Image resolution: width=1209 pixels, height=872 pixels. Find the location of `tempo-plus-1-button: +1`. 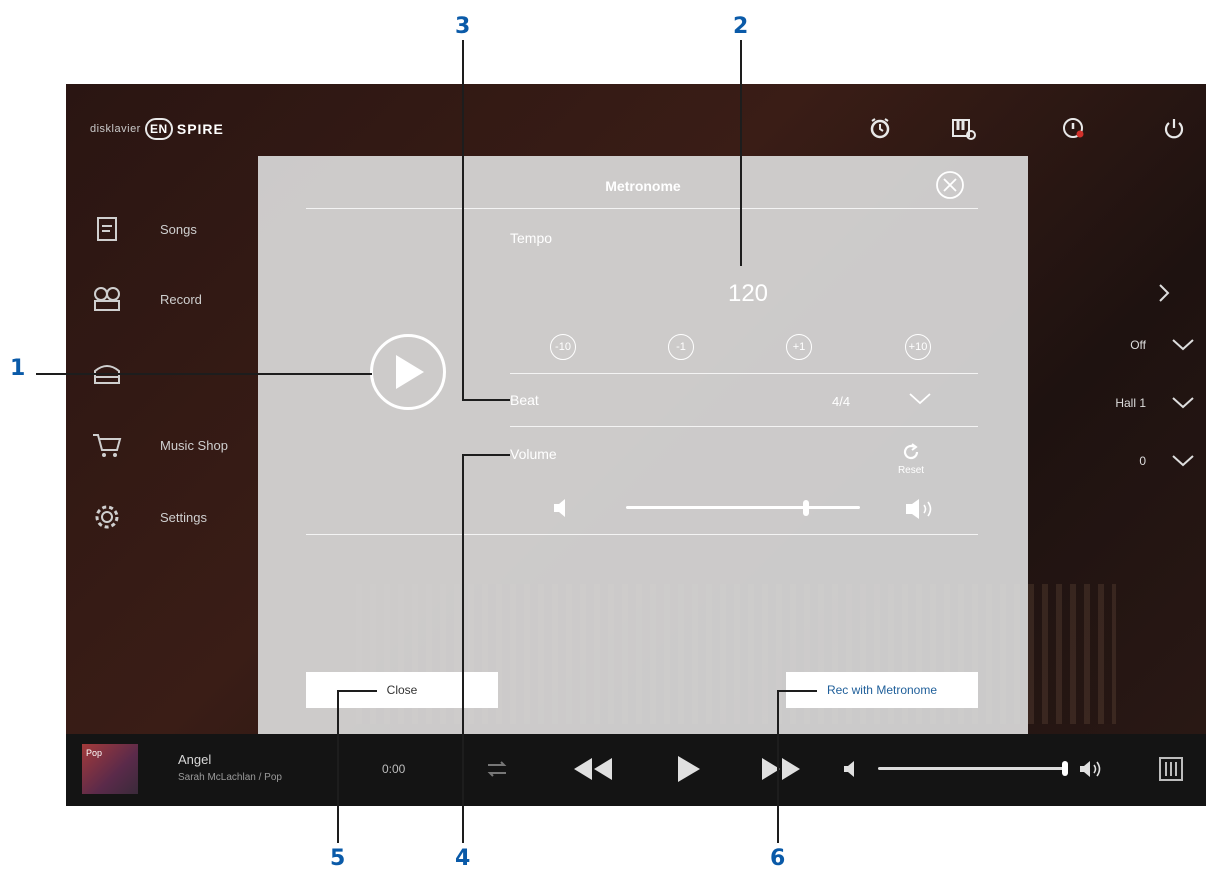

tempo-plus-1-button: +1 is located at coordinates (799, 347).